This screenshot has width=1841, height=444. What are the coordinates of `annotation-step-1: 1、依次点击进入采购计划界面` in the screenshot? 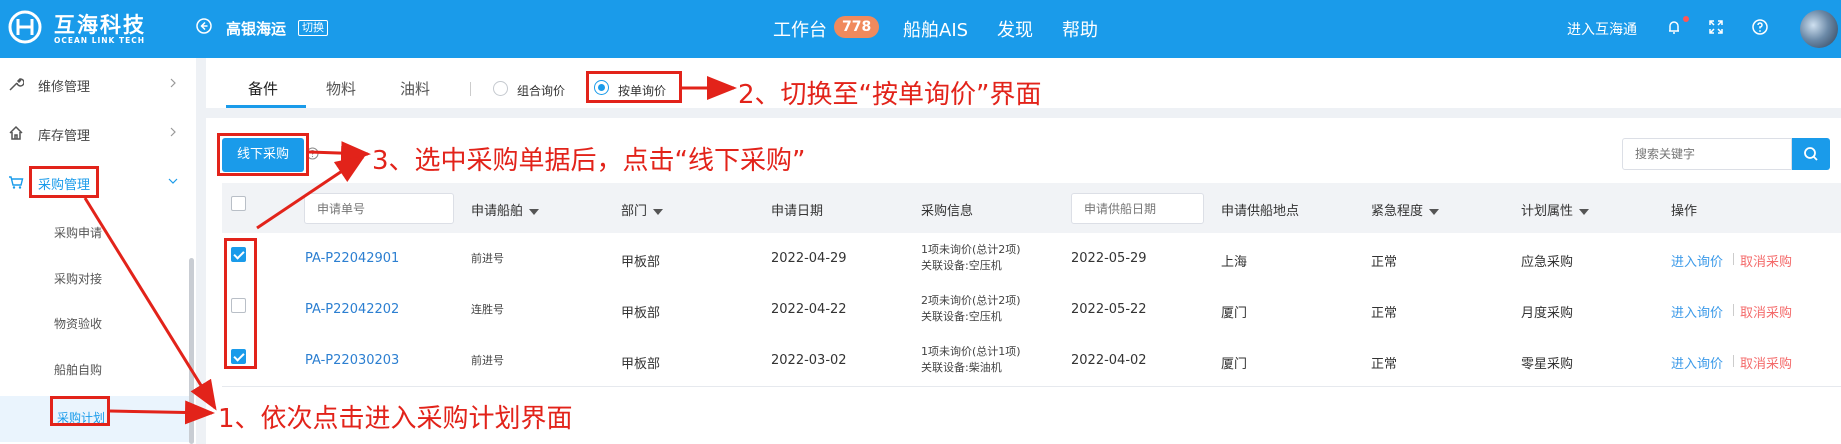 It's located at (395, 419).